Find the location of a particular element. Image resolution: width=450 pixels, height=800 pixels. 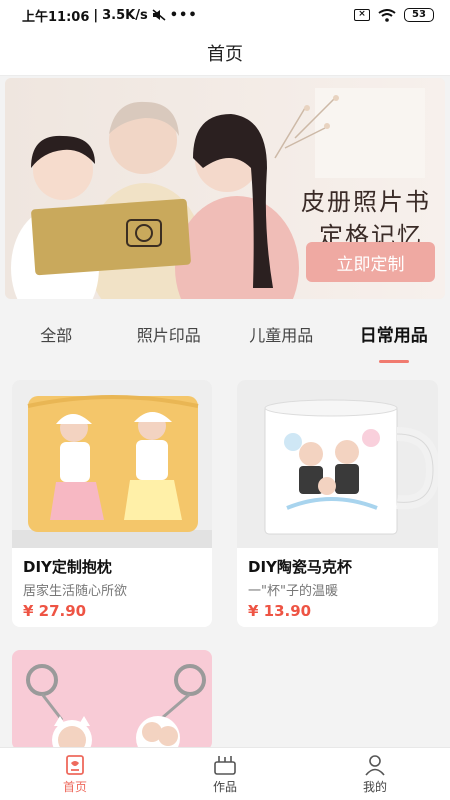

pillow-product-image is located at coordinates (112, 464).